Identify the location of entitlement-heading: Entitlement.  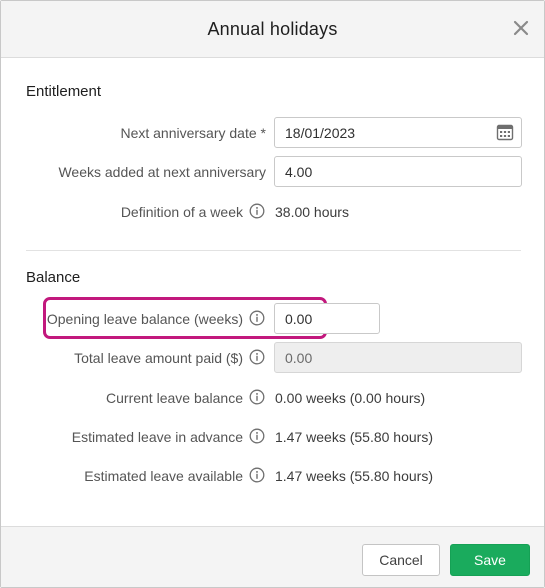
(64, 91).